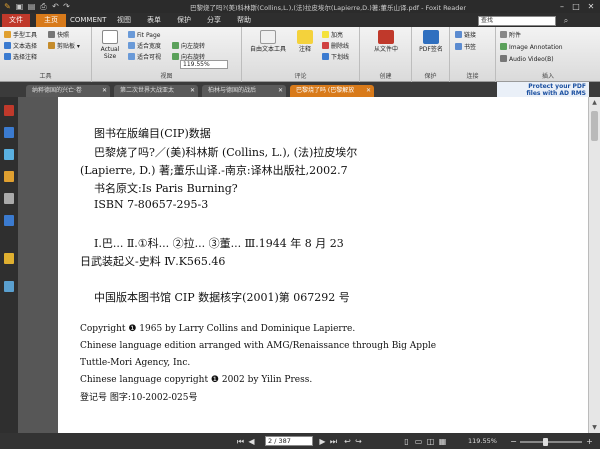 The height and width of the screenshot is (449, 600). Describe the element at coordinates (347, 441) in the screenshot. I see `back-view-icon: ↩` at that location.